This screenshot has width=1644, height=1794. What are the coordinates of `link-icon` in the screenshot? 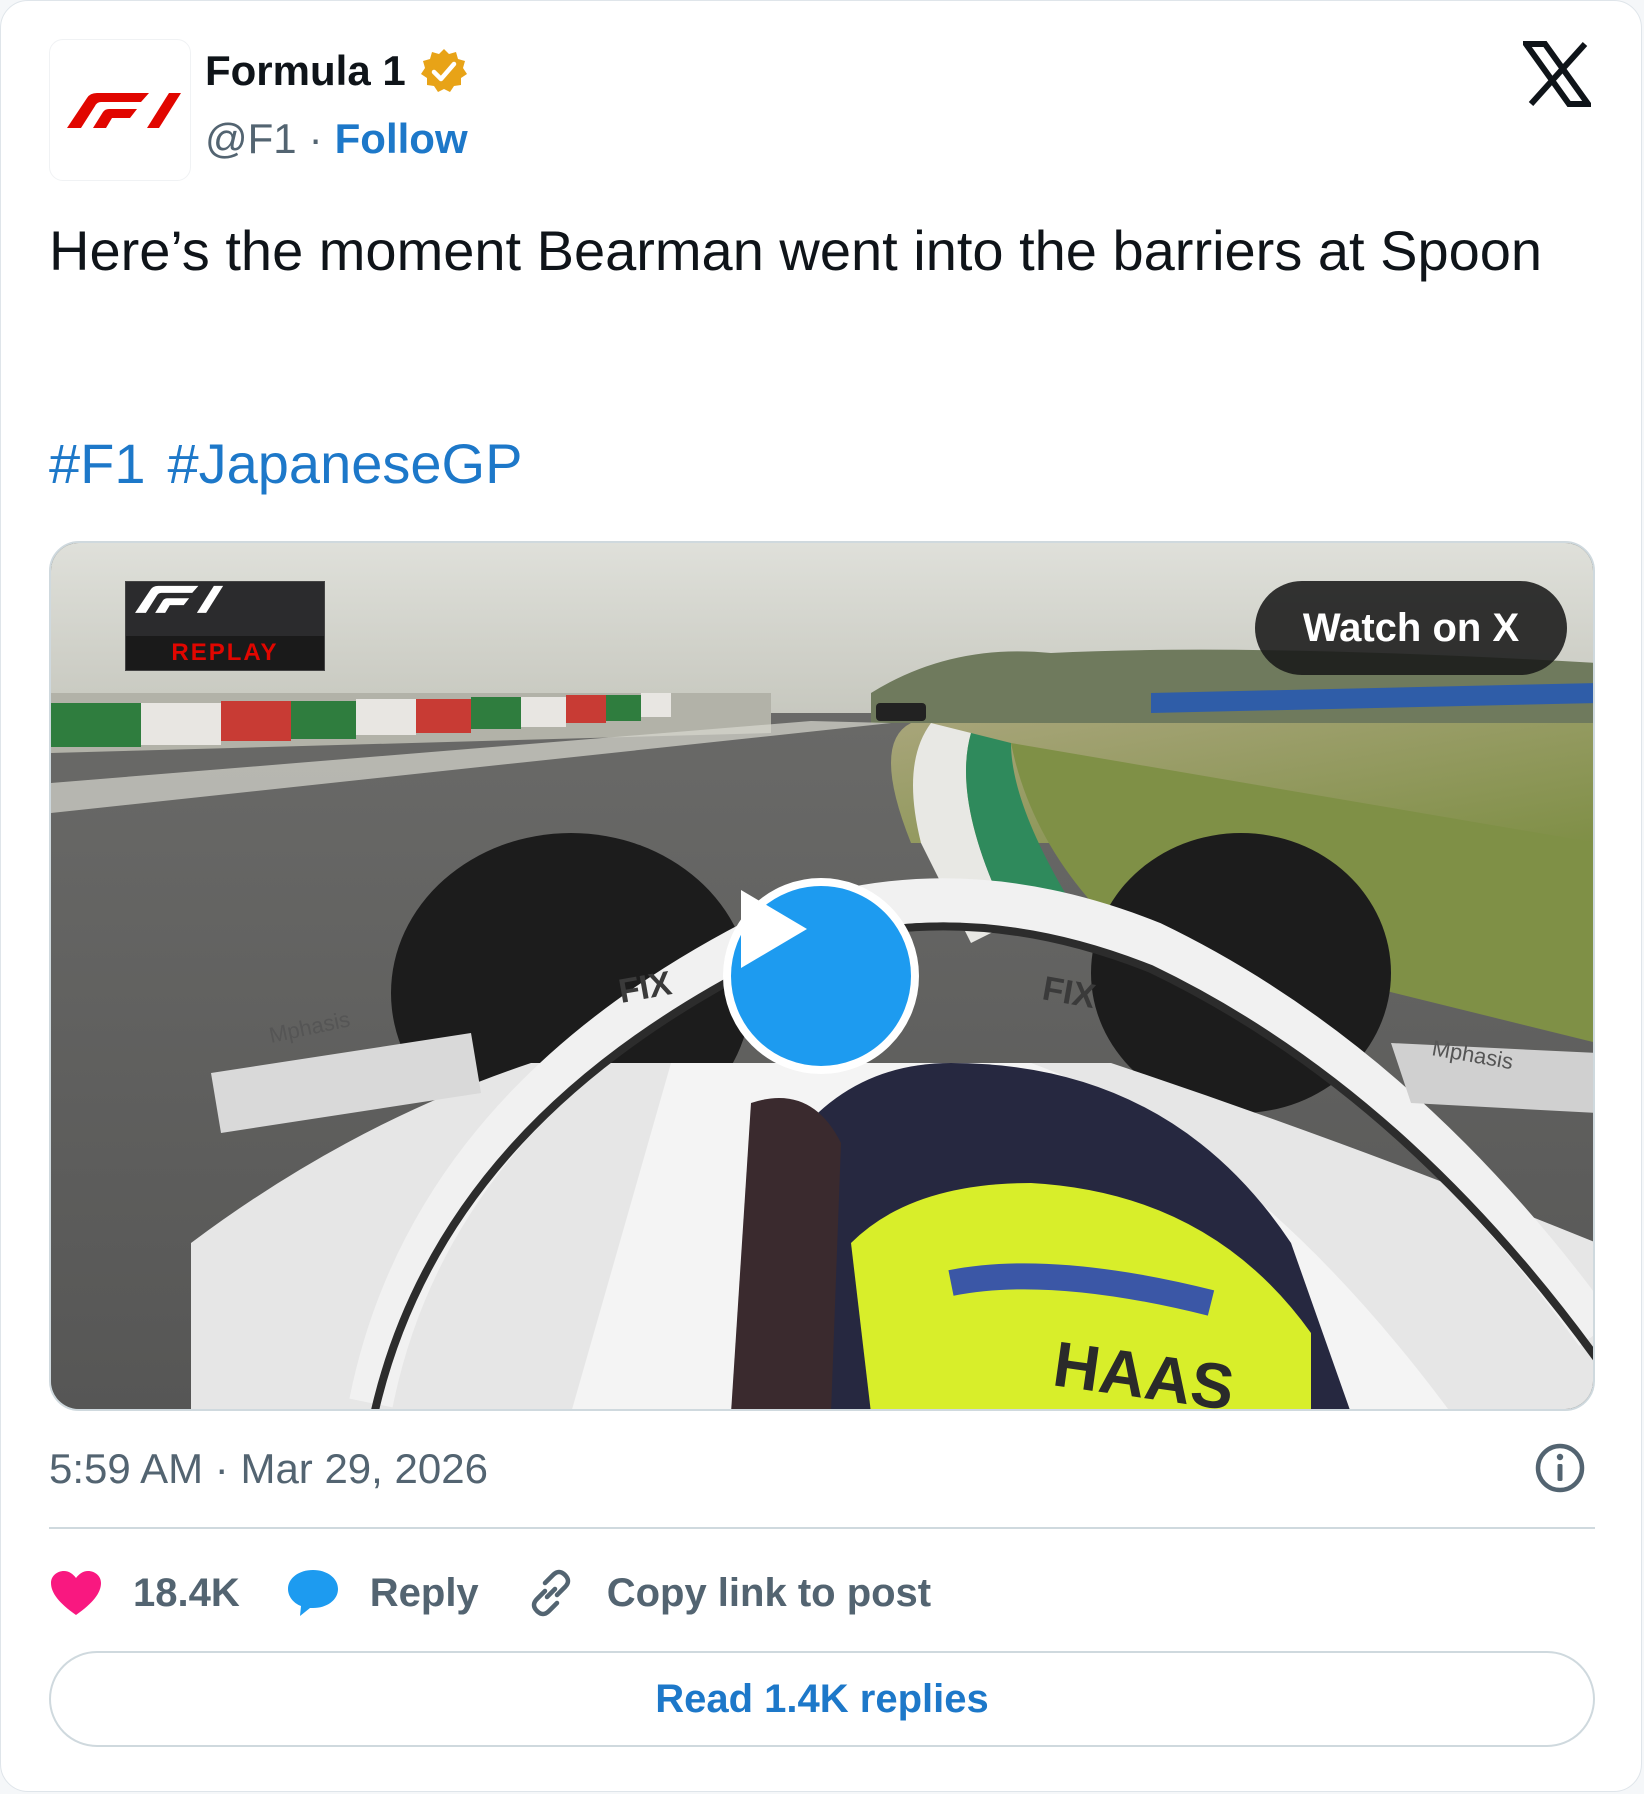 It's located at (550, 1593).